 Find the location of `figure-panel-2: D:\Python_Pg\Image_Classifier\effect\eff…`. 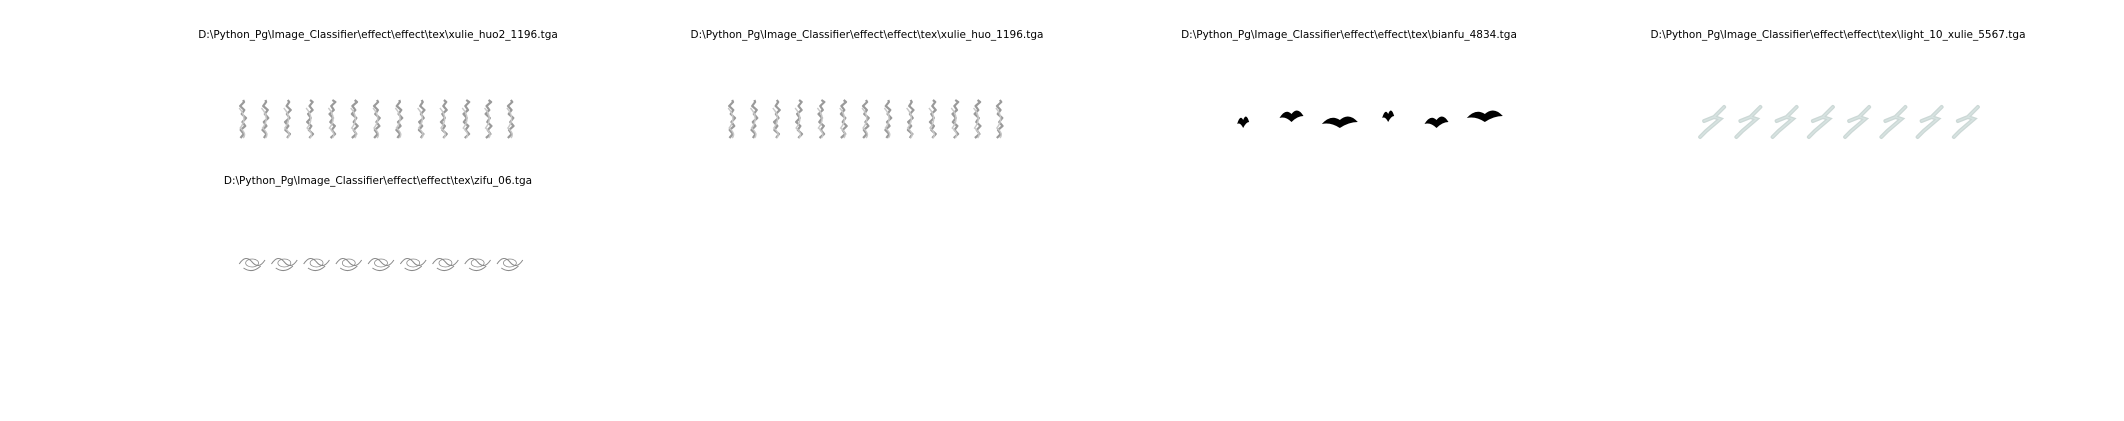

figure-panel-2: D:\Python_Pg\Image_Classifier\effect\eff… is located at coordinates (867, 88).